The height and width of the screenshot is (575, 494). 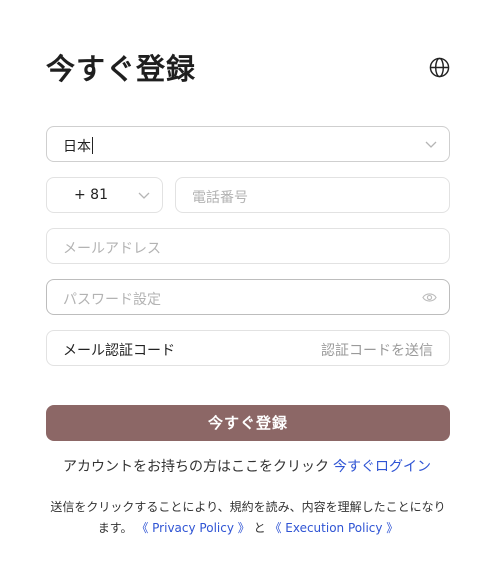 What do you see at coordinates (77, 147) in the screenshot?
I see `country-value: 日本` at bounding box center [77, 147].